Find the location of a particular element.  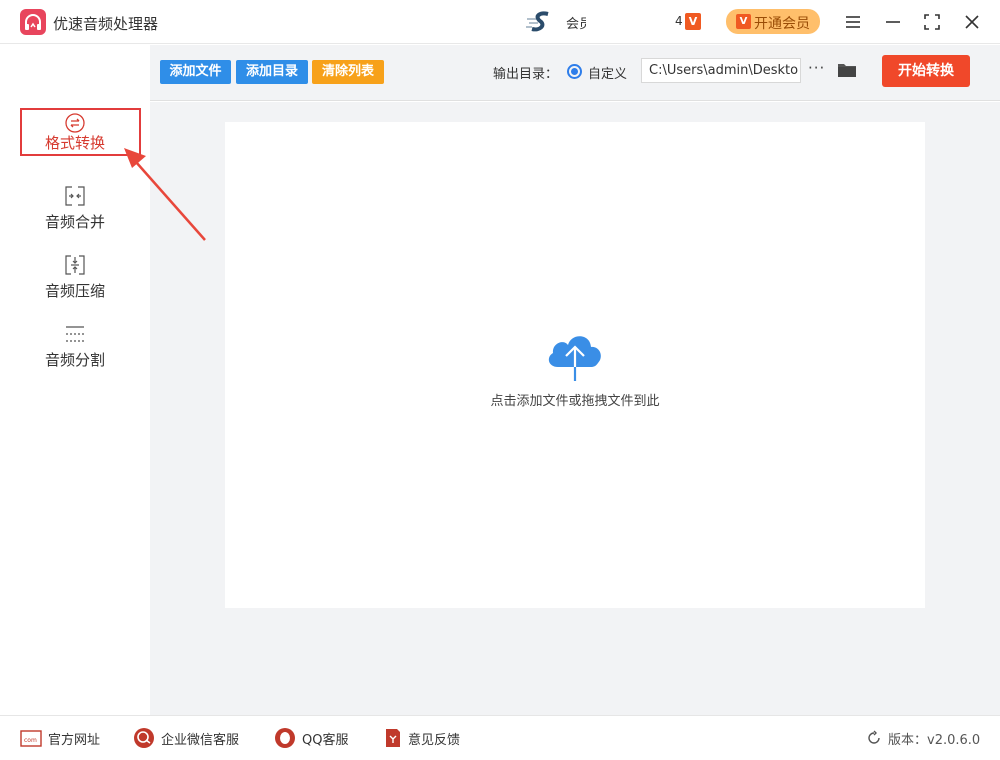

sidebar: 格式转换 音频合并 音频压缩 音频分割 is located at coordinates (75, 380).